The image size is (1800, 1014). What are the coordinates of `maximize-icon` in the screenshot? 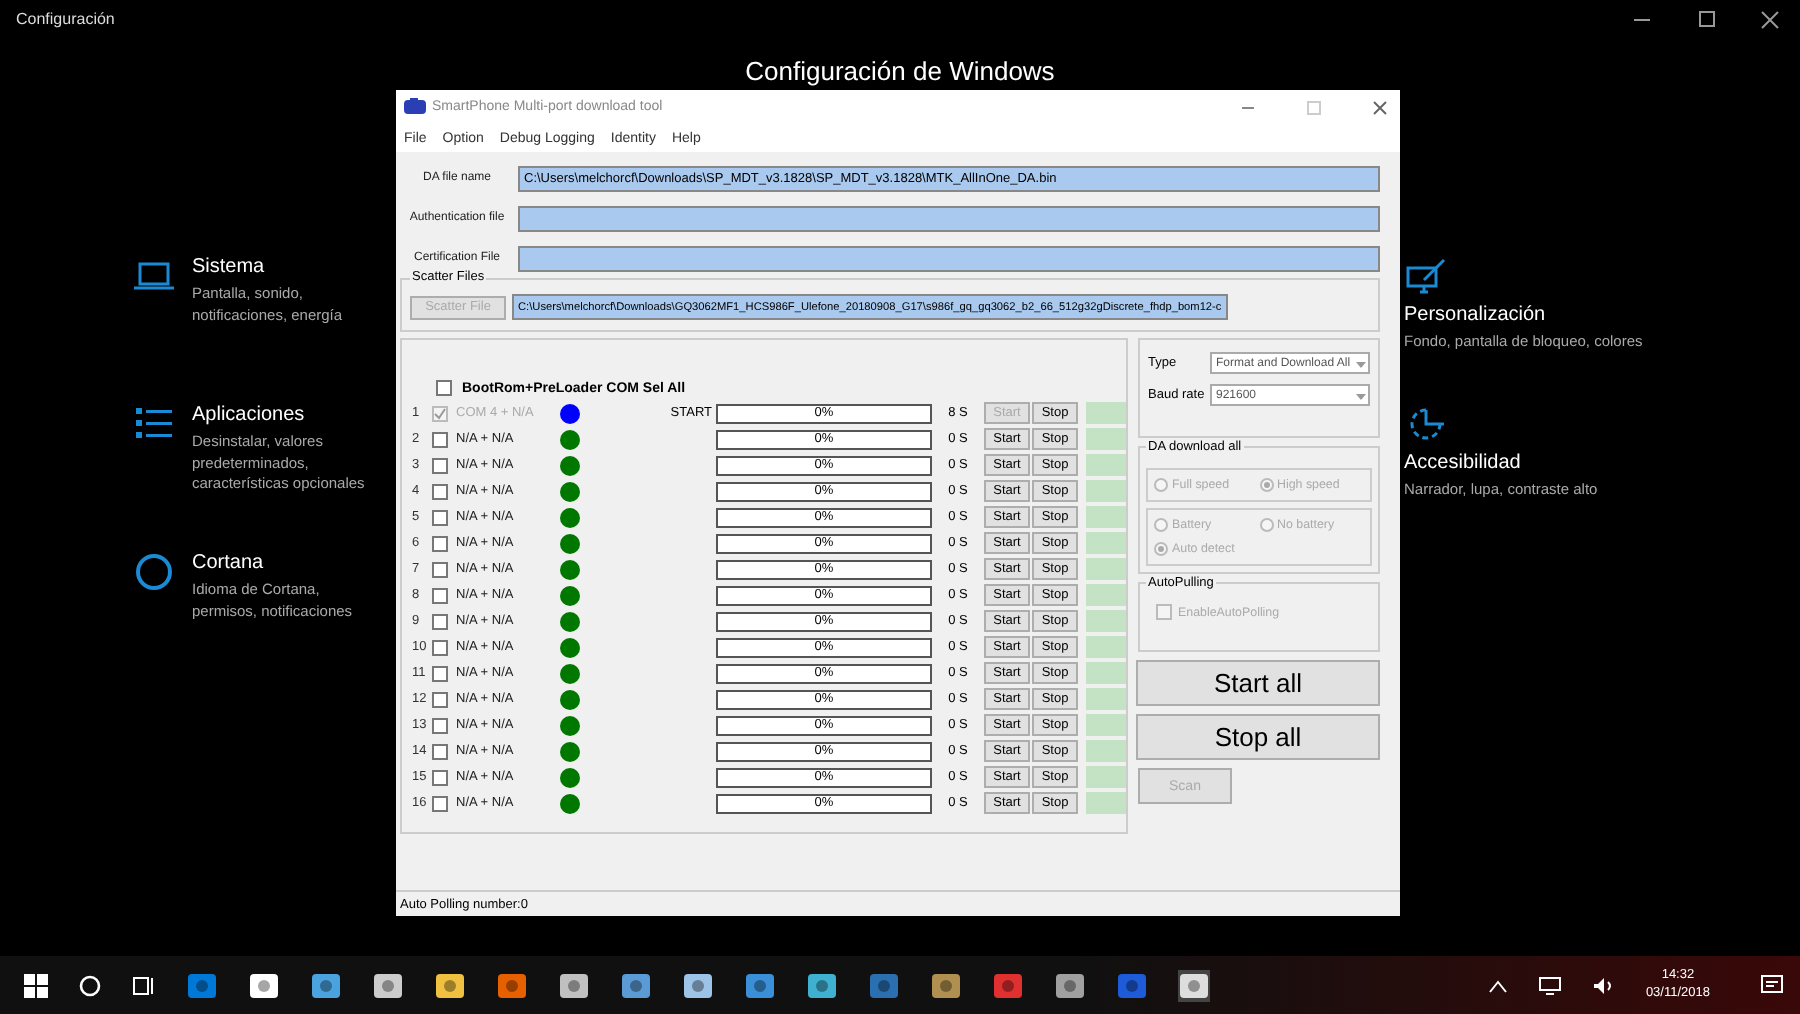 It's located at (1706, 20).